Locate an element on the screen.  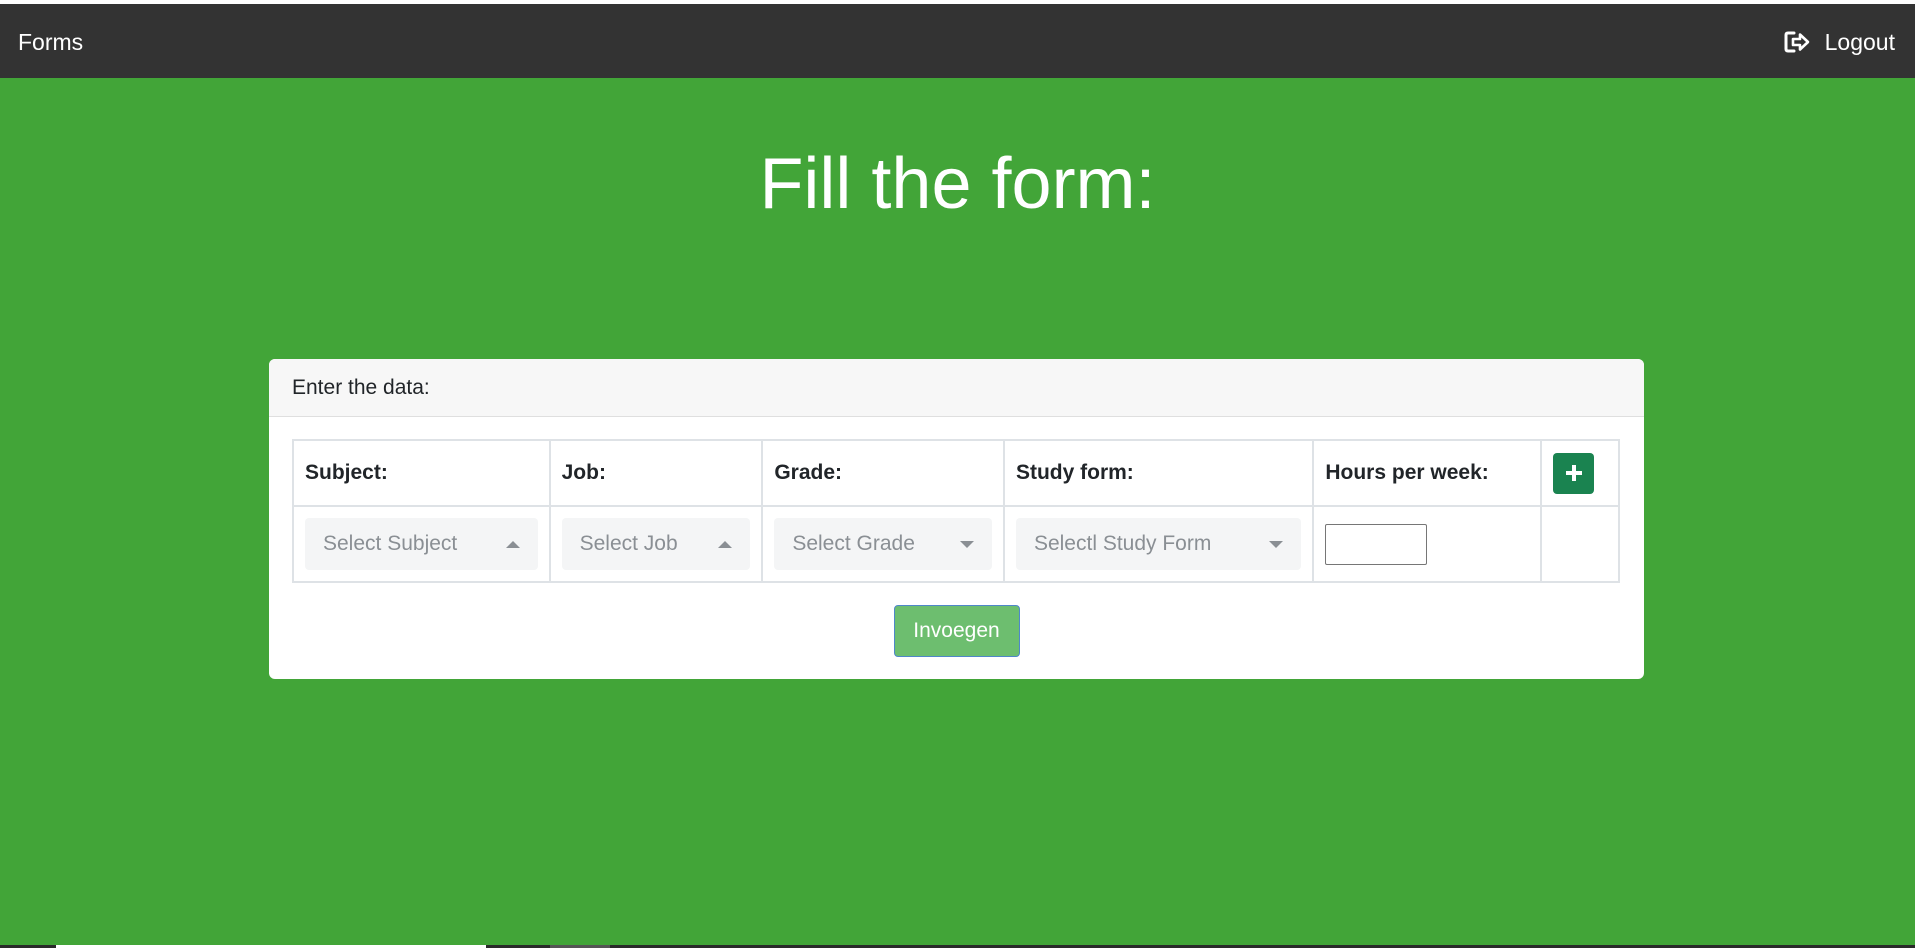
subject-select: Select Subject is located at coordinates (421, 544).